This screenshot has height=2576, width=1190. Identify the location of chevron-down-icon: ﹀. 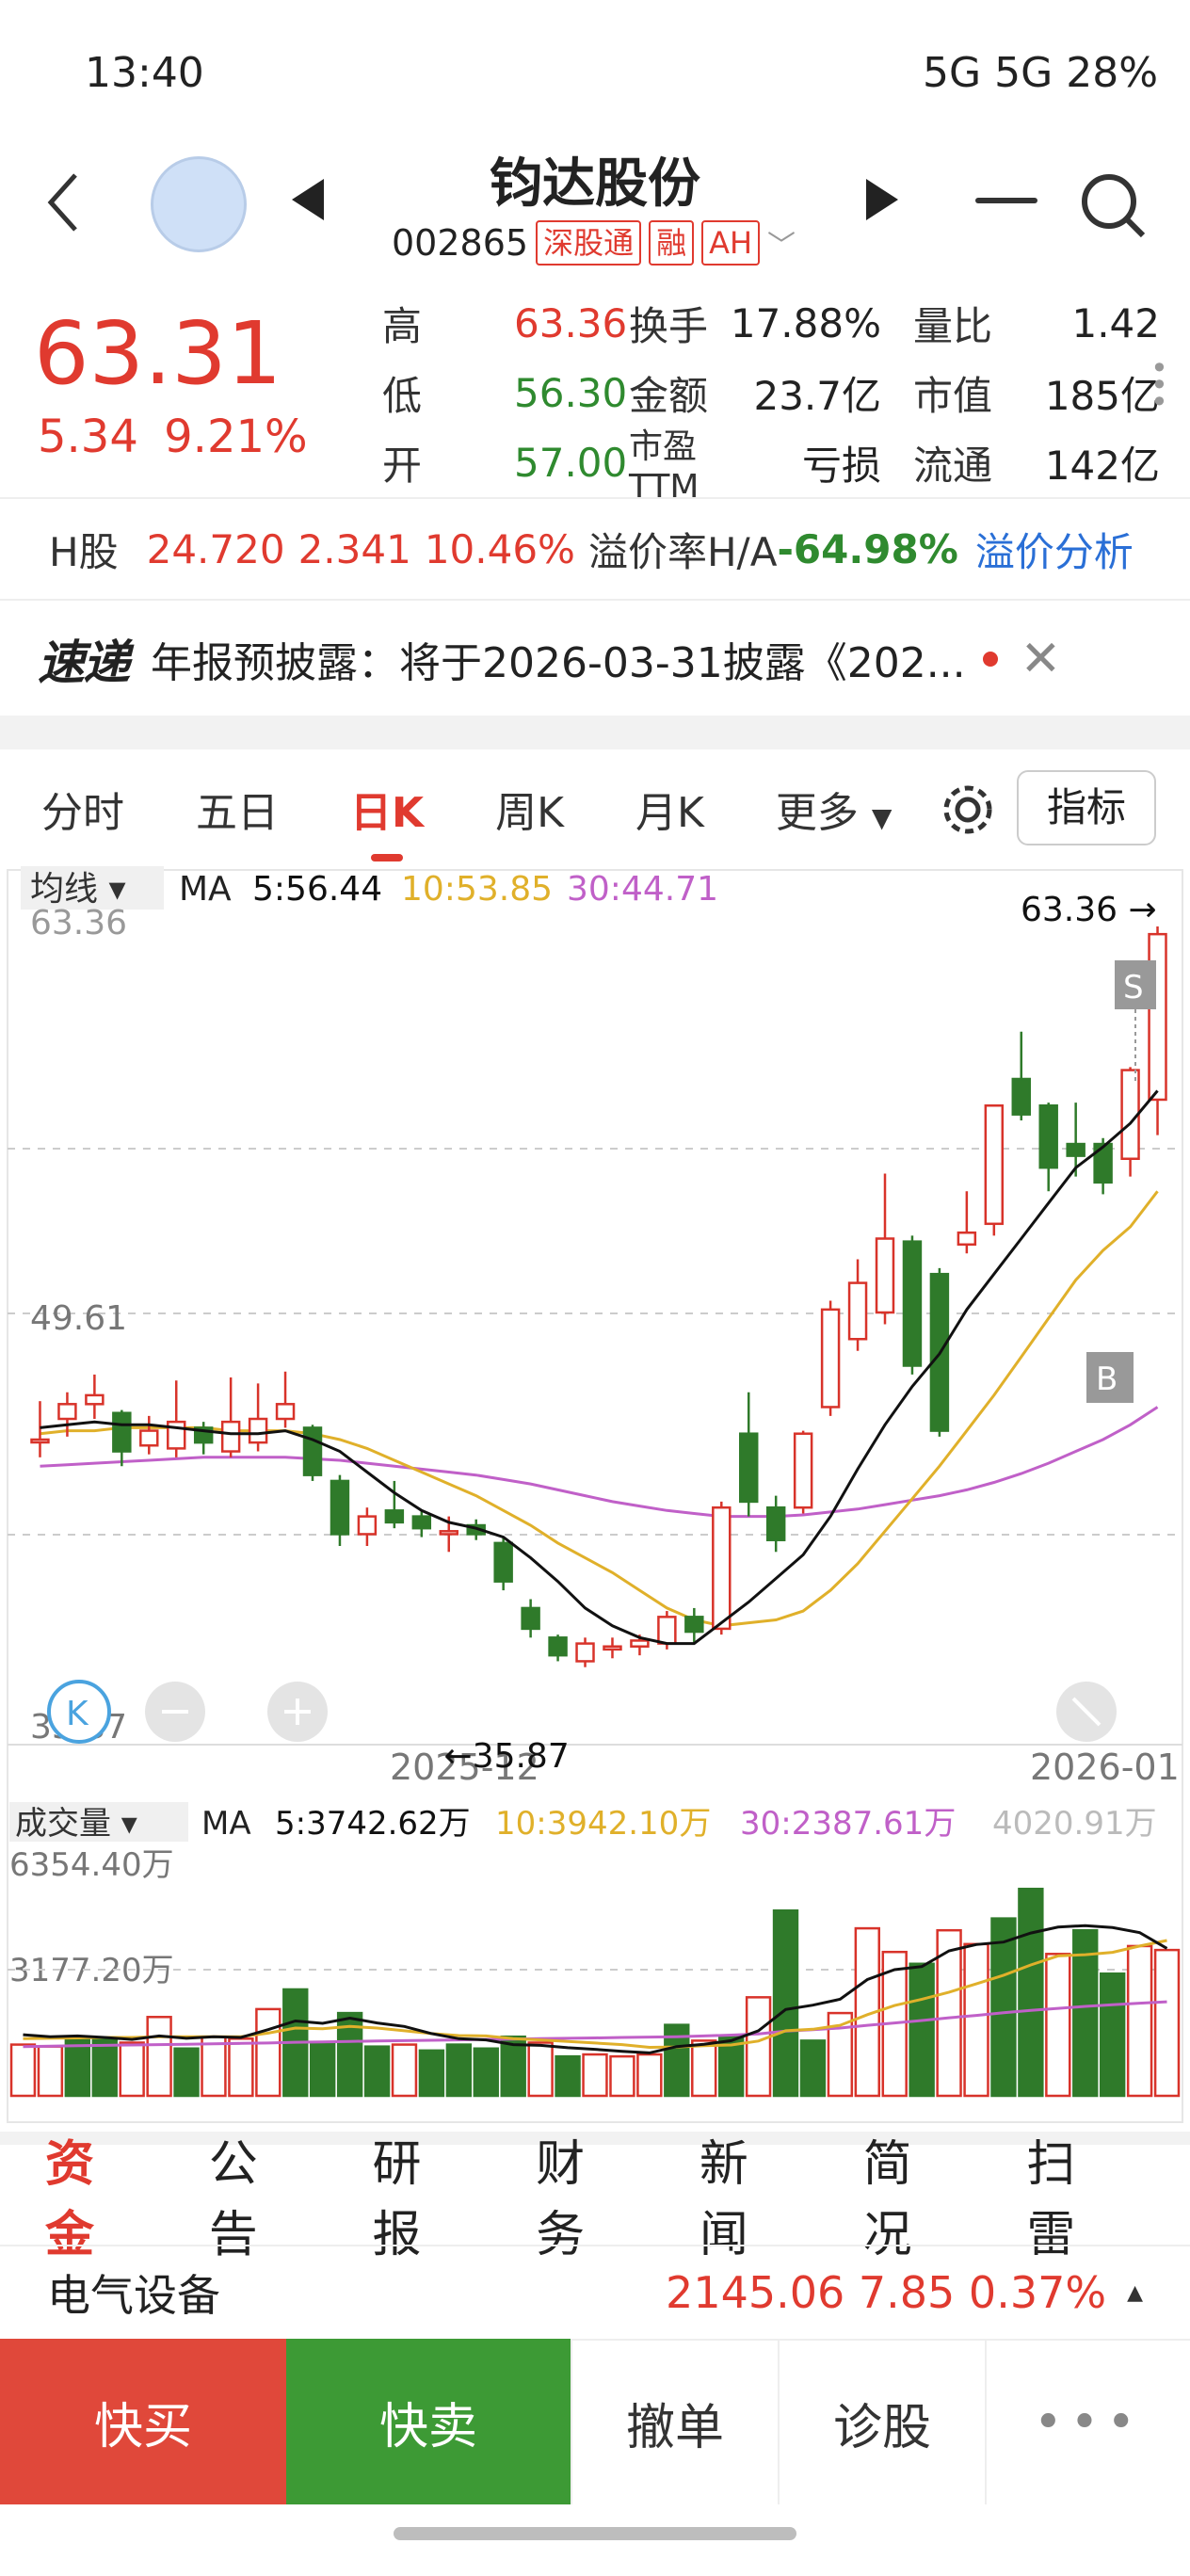
(781, 243).